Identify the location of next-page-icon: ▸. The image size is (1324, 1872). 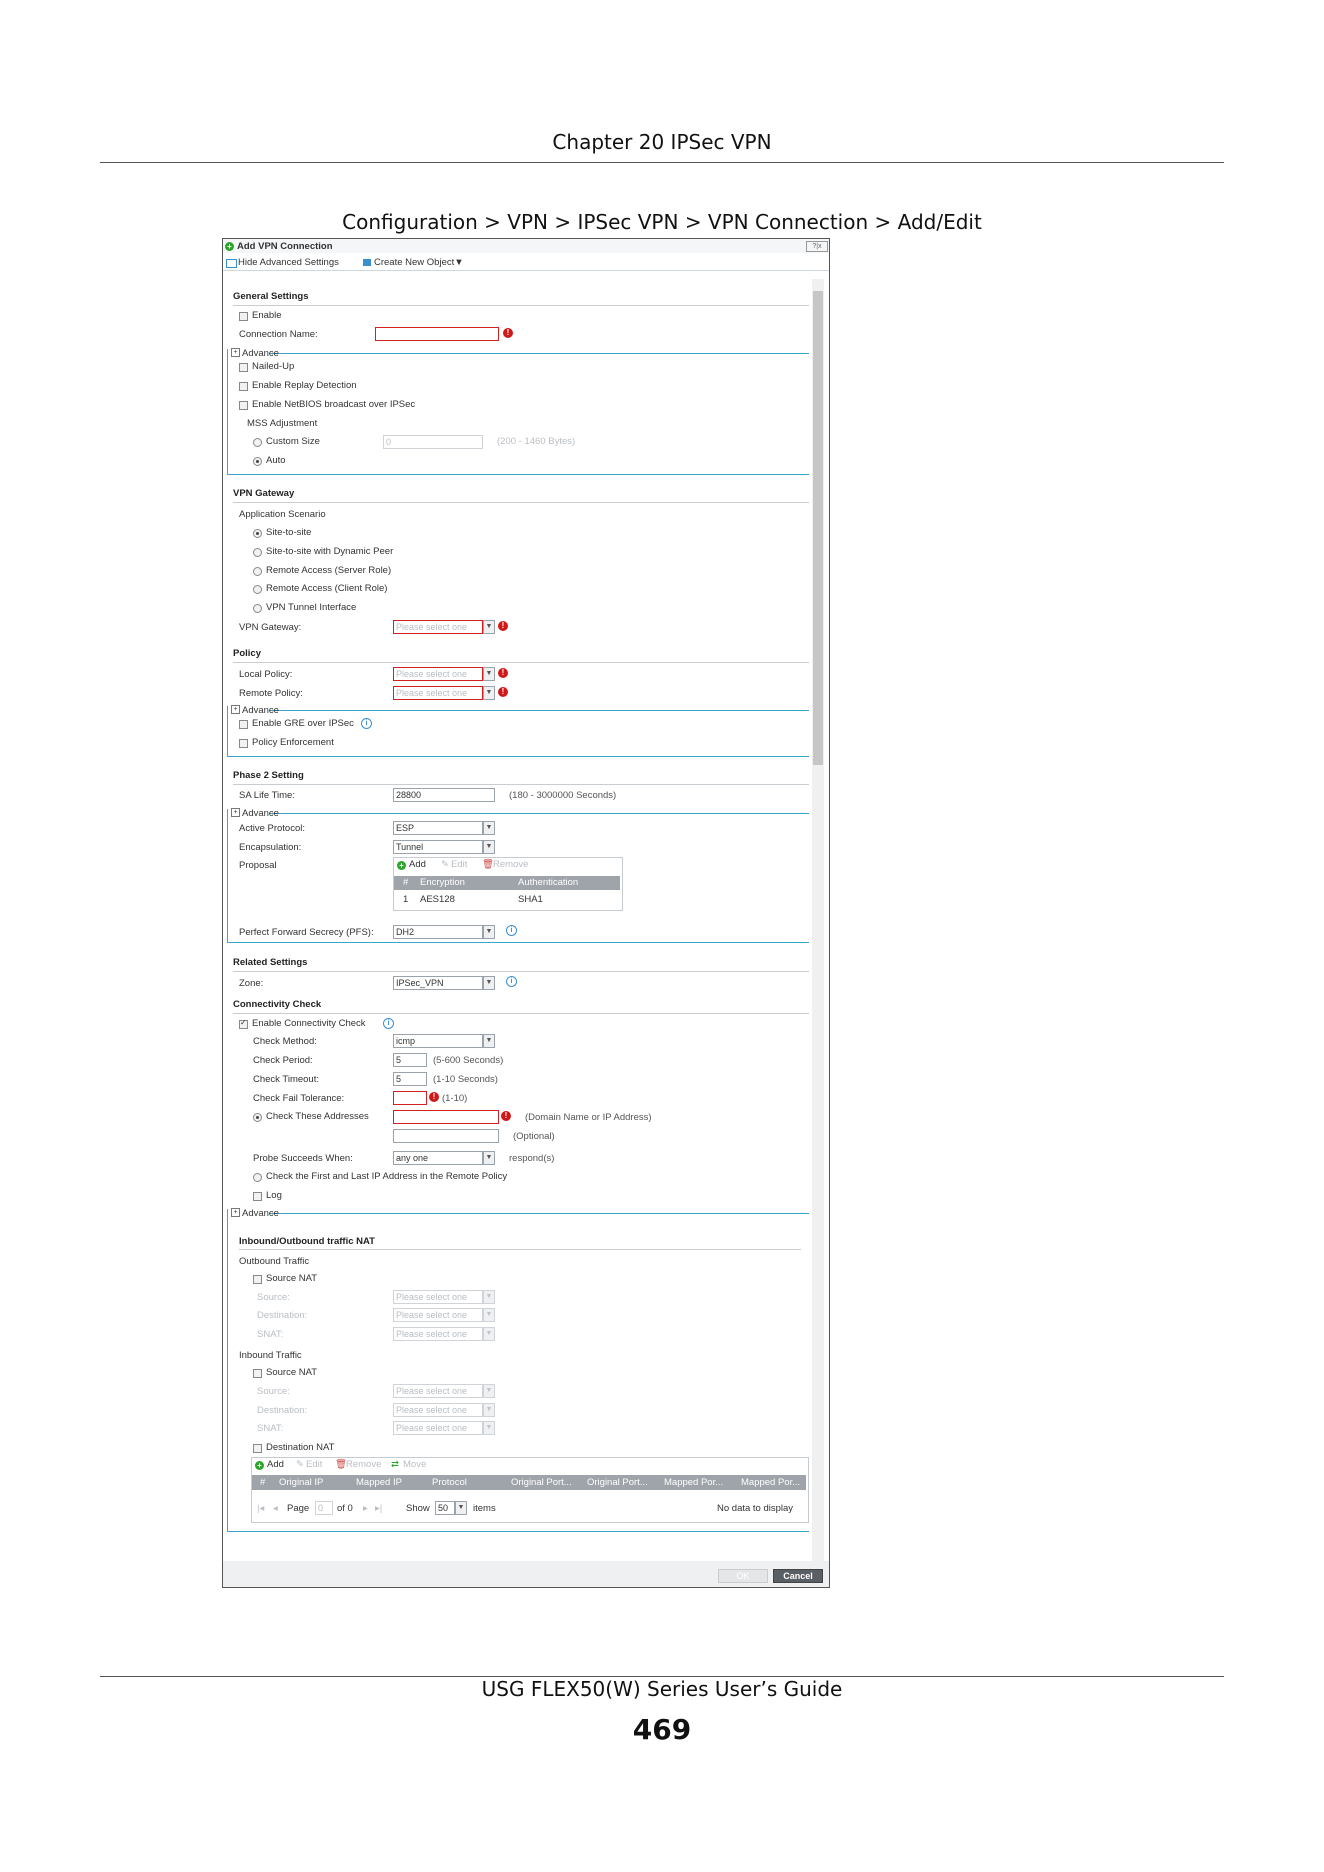
(365, 1508).